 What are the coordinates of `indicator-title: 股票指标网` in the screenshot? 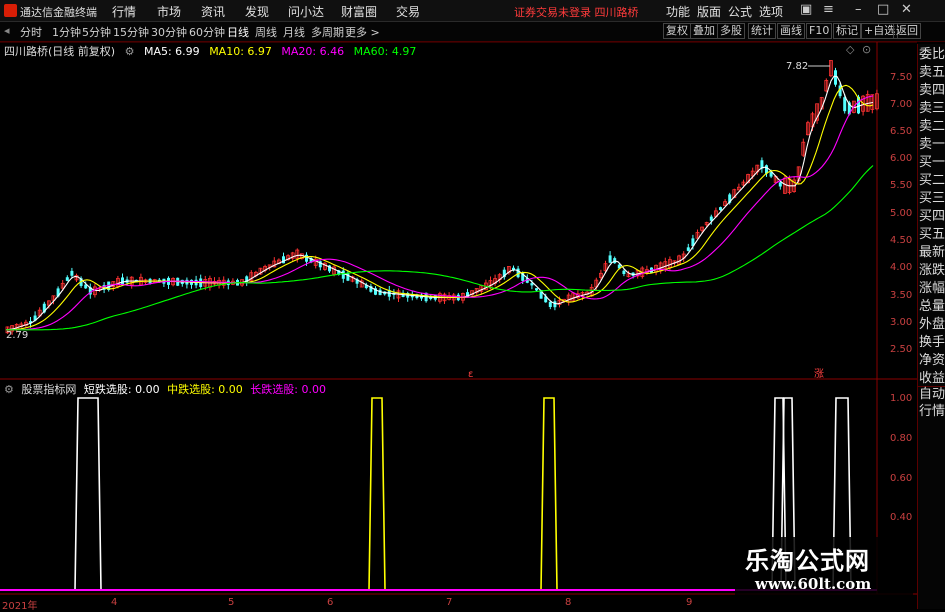 It's located at (49, 389).